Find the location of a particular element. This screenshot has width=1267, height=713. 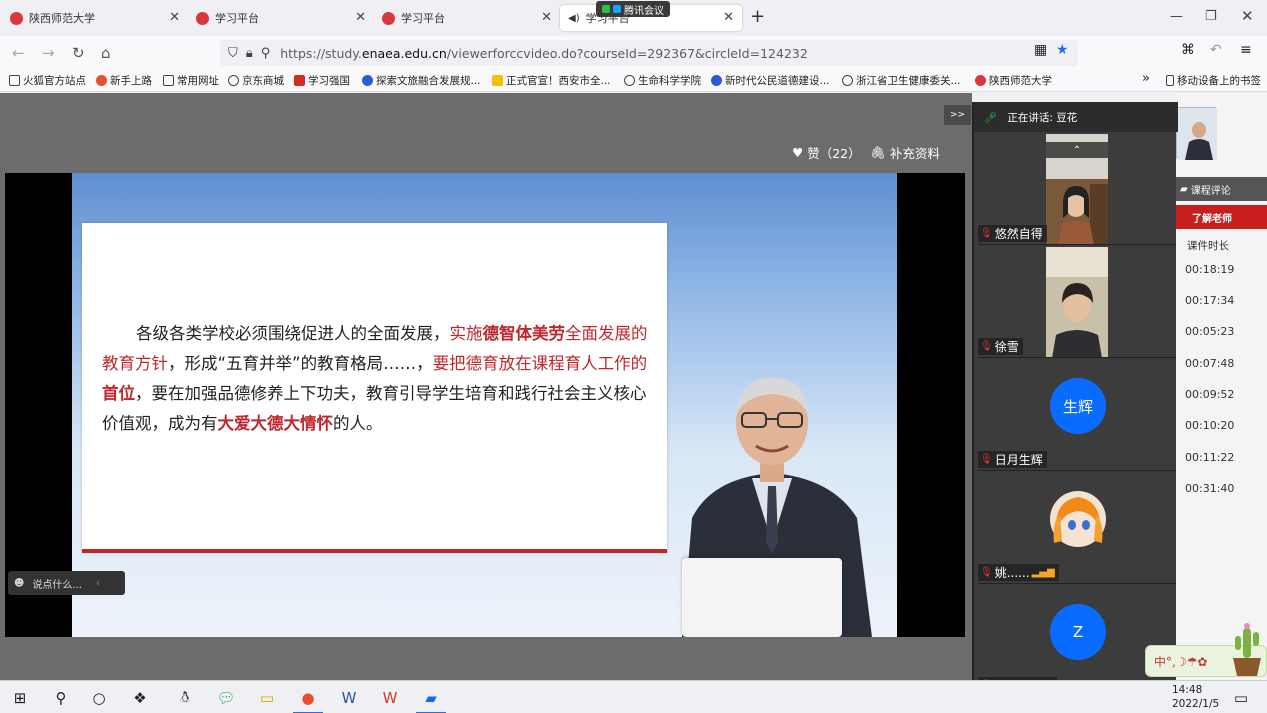

participant-name-tag: 🎙︎ 姚...... ▂▄▆ is located at coordinates (1018, 572).